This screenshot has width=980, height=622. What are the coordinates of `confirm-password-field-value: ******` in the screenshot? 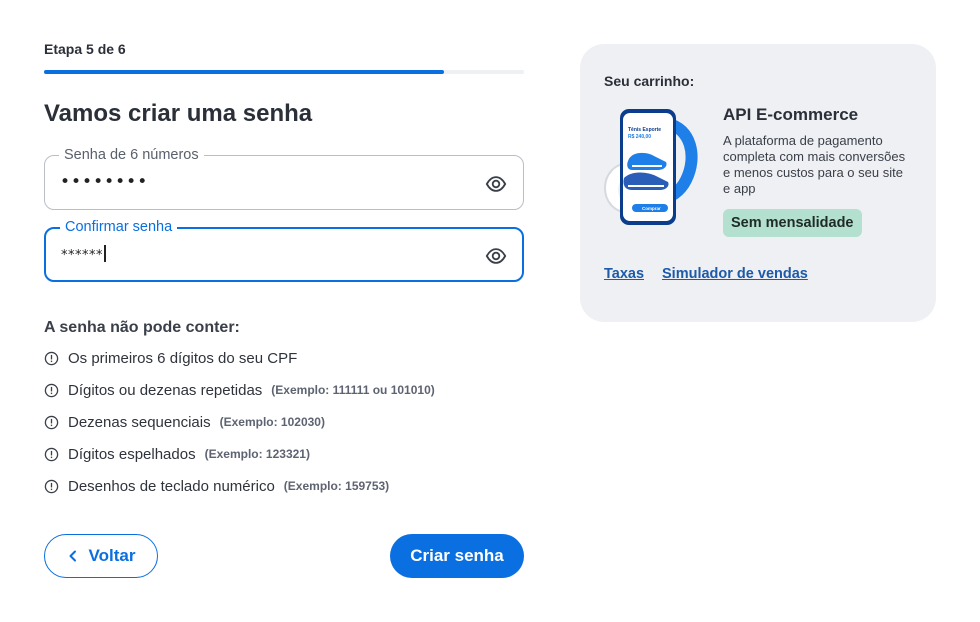 It's located at (82, 255).